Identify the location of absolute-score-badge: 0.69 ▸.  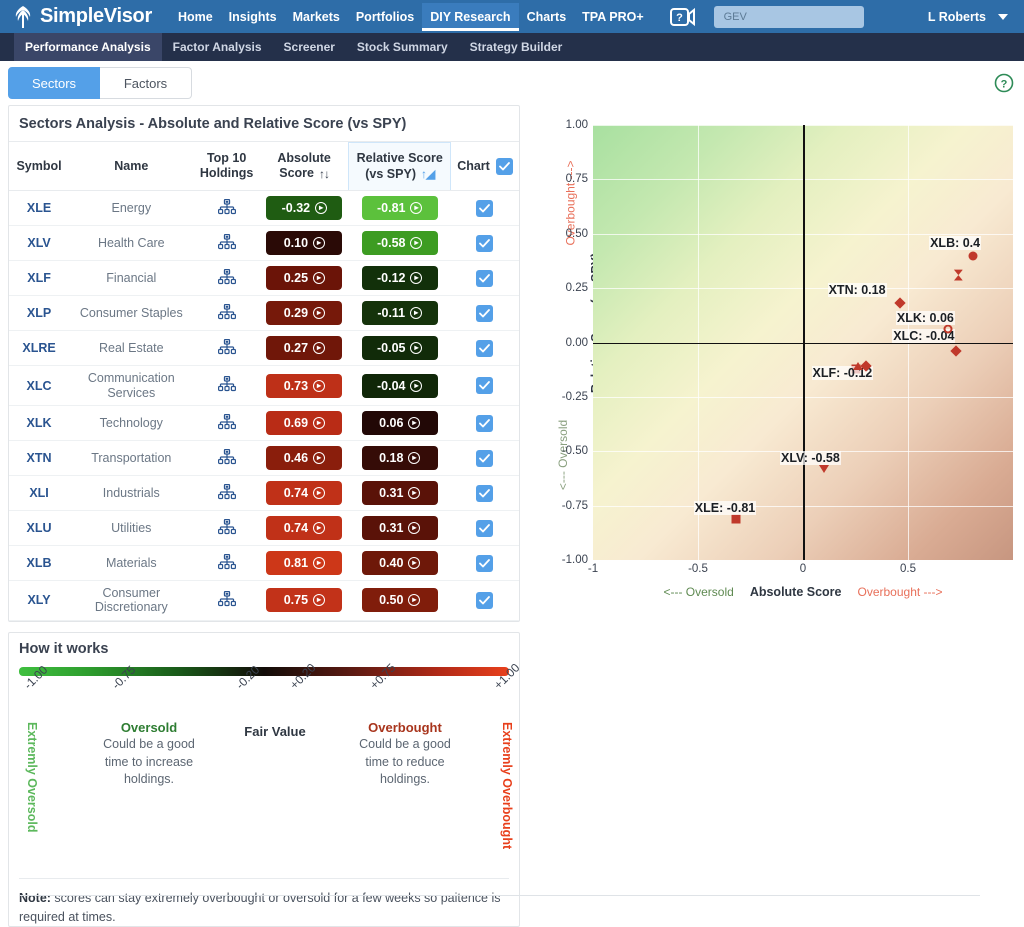
(304, 423).